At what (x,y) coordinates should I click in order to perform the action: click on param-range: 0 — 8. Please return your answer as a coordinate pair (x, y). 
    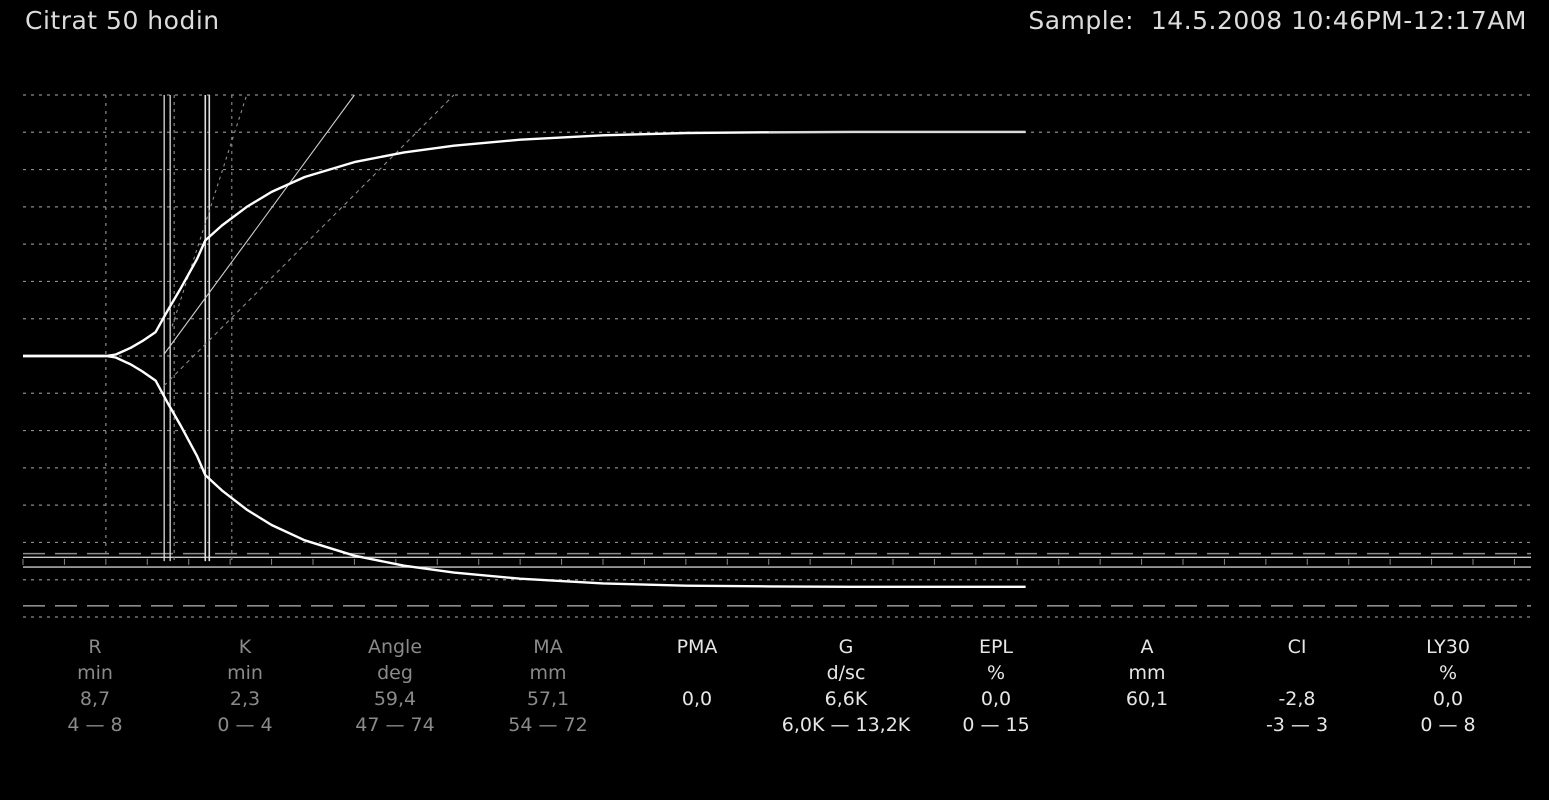
    Looking at the image, I should click on (1448, 725).